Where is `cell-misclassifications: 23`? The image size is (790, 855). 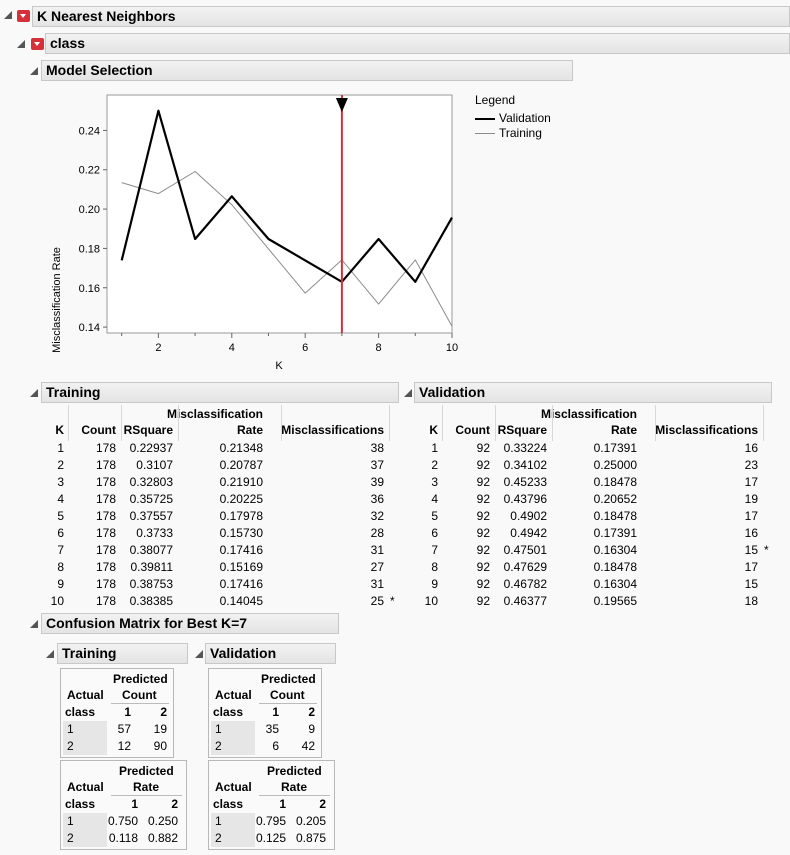 cell-misclassifications: 23 is located at coordinates (751, 465).